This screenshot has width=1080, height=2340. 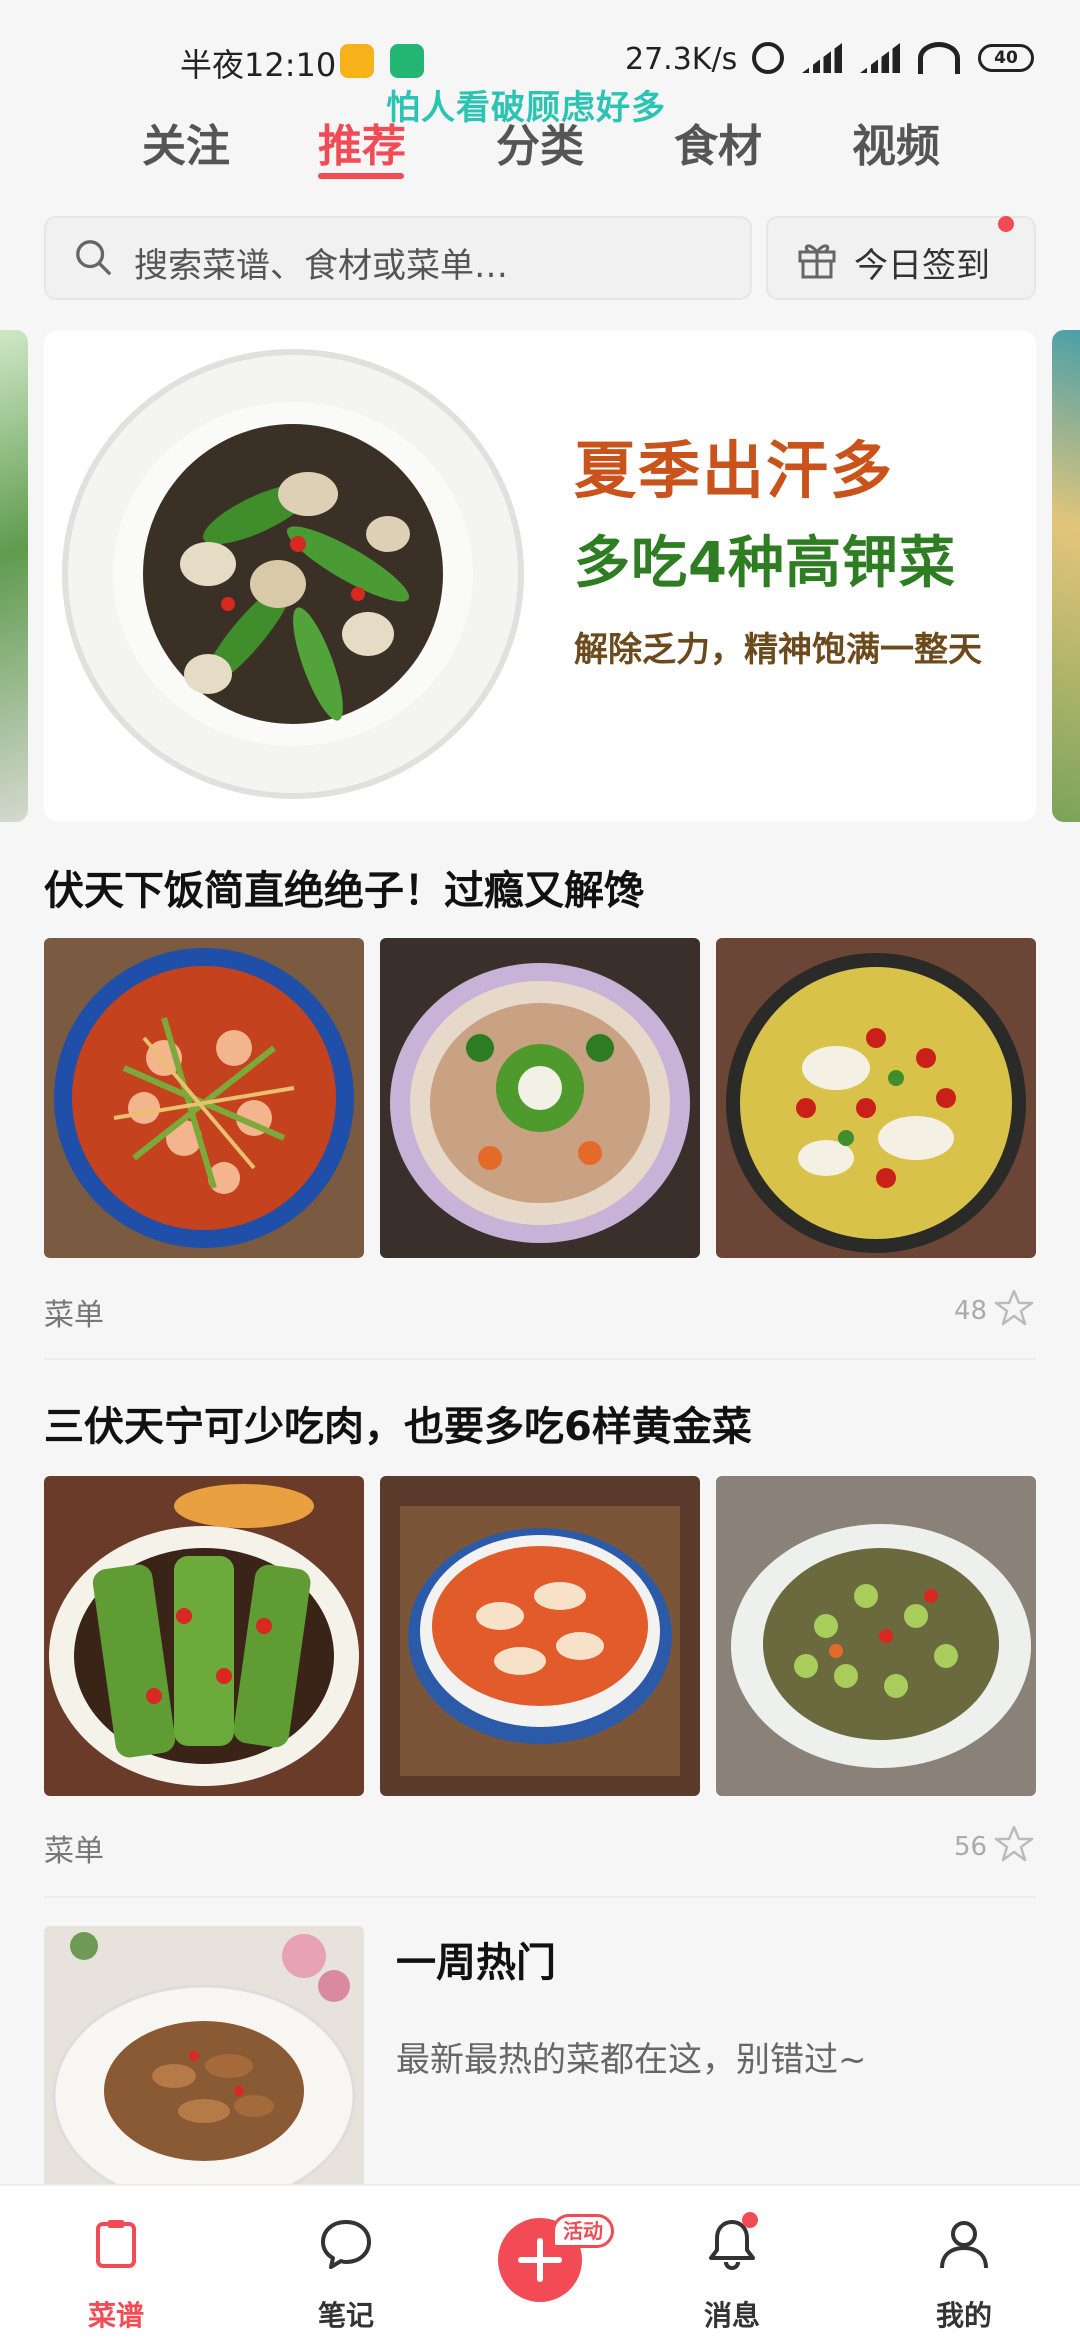 I want to click on nav-notes: 笔记, so click(x=346, y=2263).